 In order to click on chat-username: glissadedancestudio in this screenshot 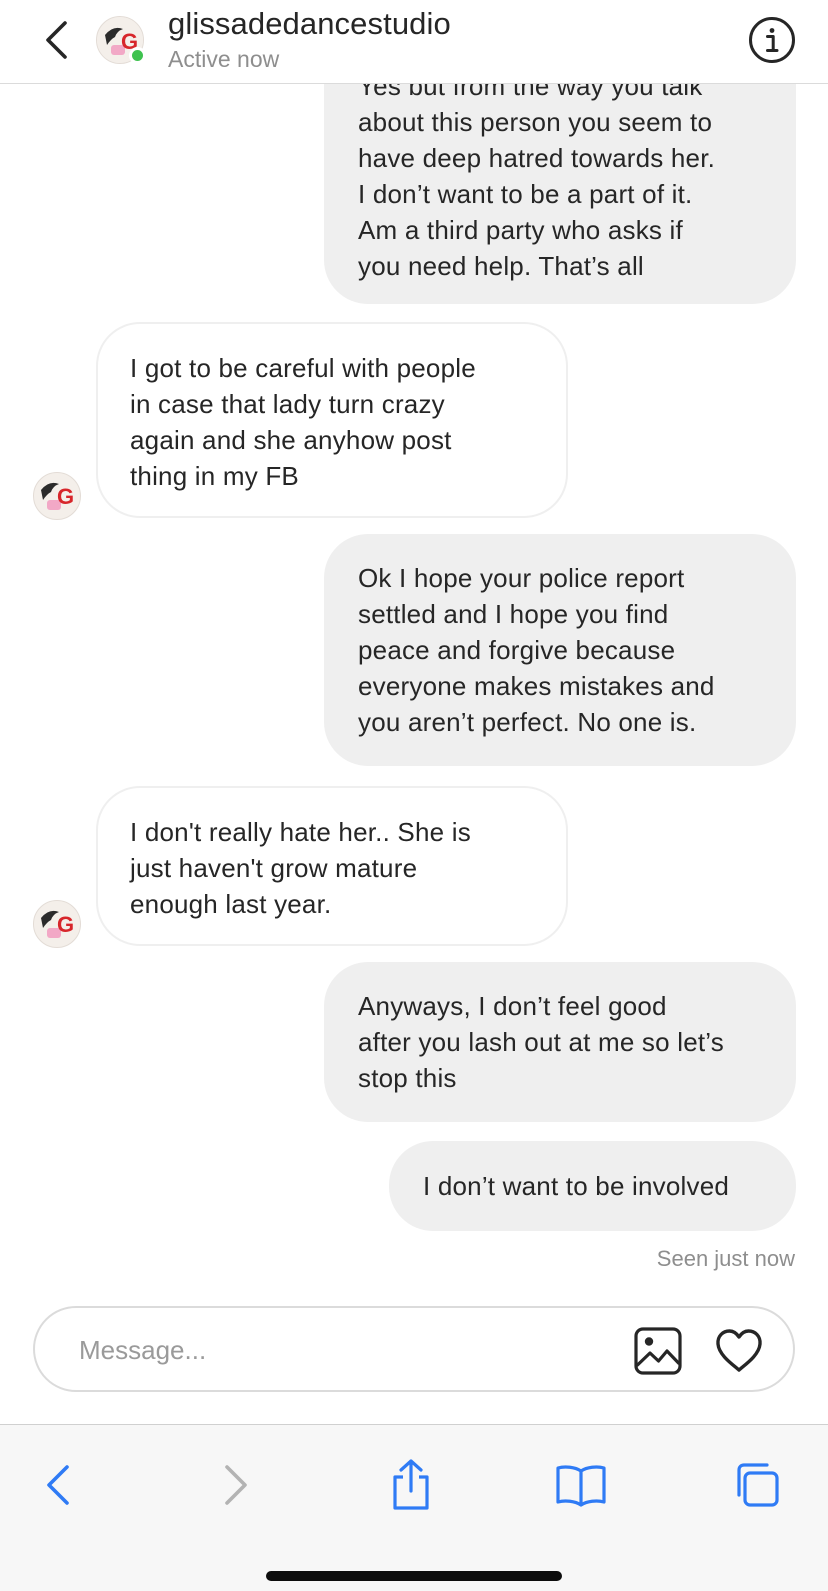, I will do `click(309, 24)`.